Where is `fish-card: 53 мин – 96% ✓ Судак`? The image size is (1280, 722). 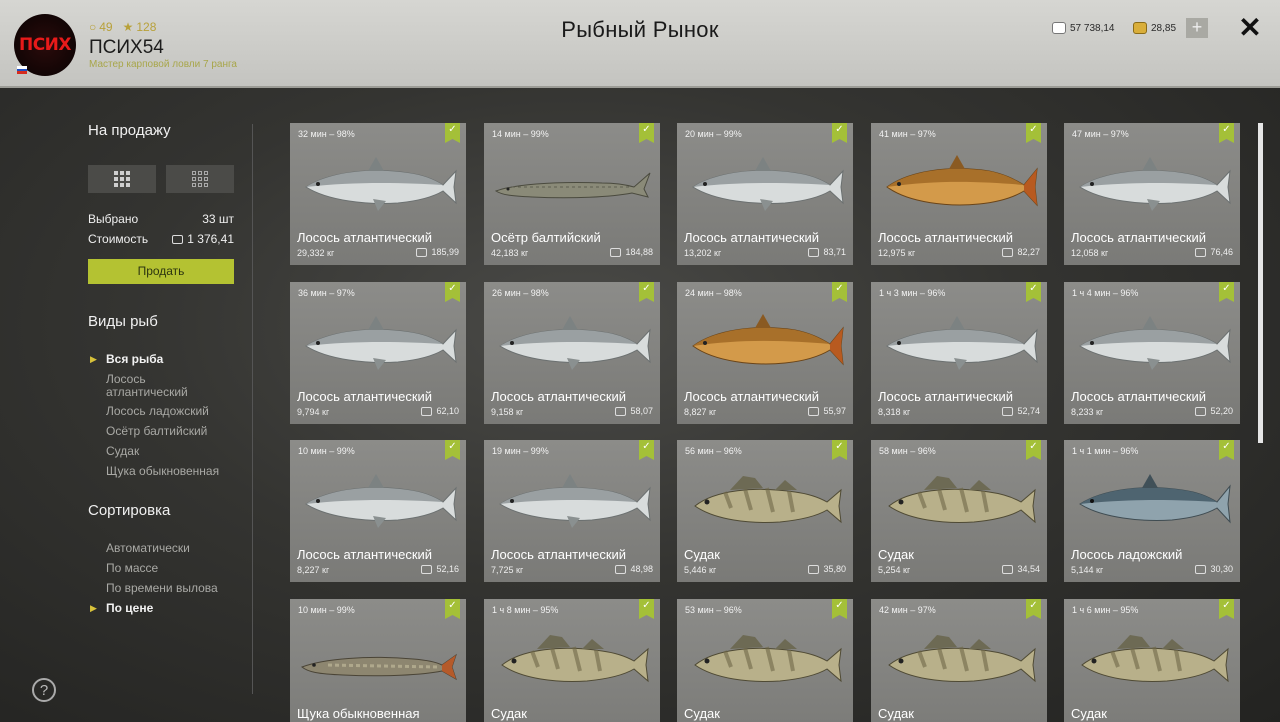 fish-card: 53 мин – 96% ✓ Судак is located at coordinates (765, 660).